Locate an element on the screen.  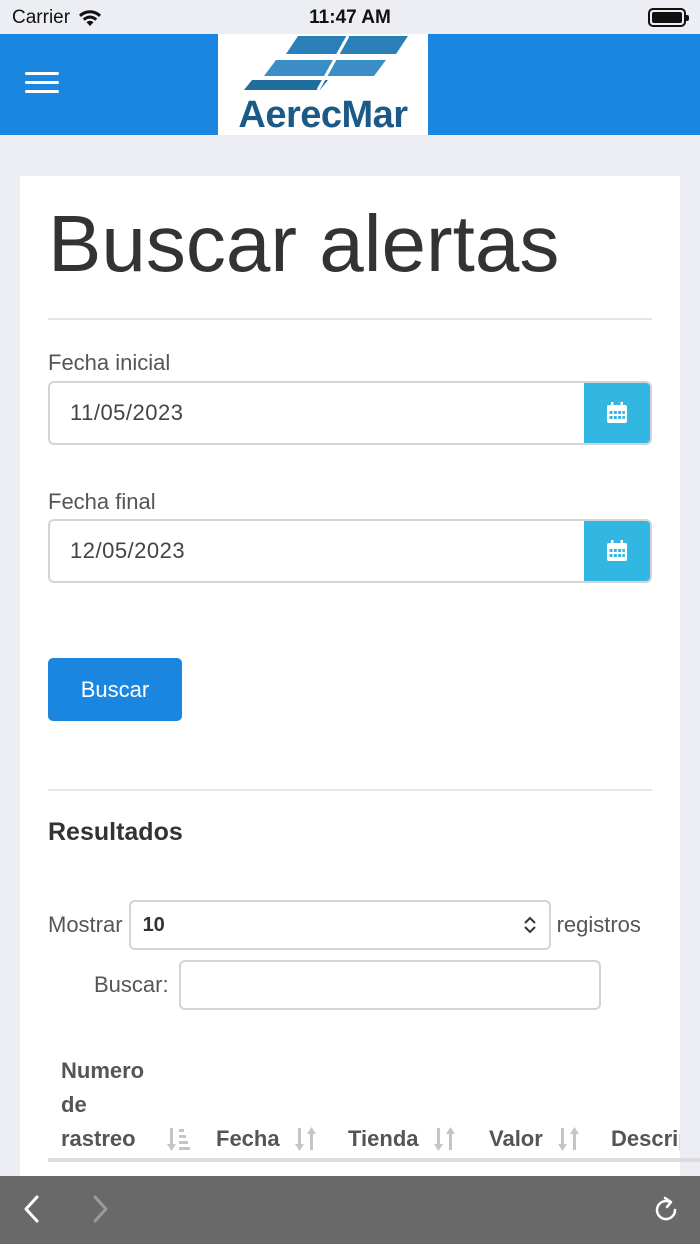
table-header-border is located at coordinates (374, 1160).